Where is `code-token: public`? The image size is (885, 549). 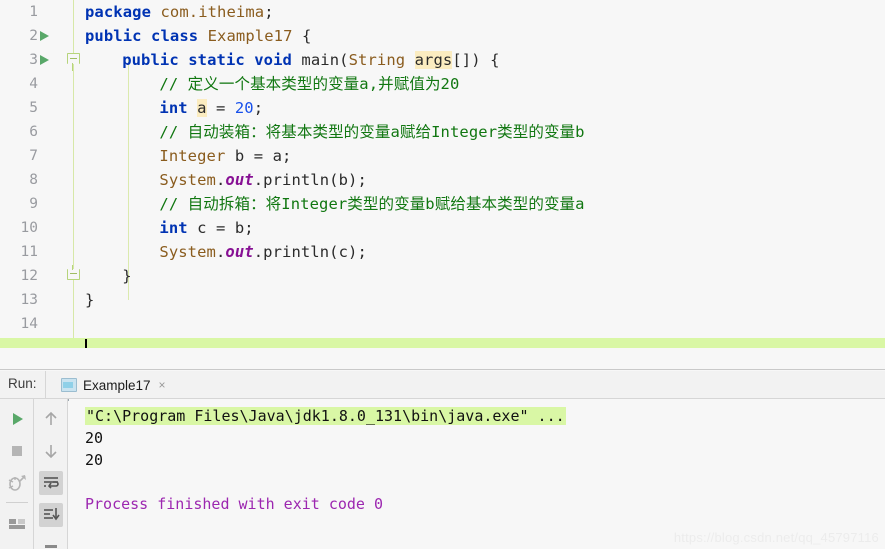
code-token: public is located at coordinates (118, 36).